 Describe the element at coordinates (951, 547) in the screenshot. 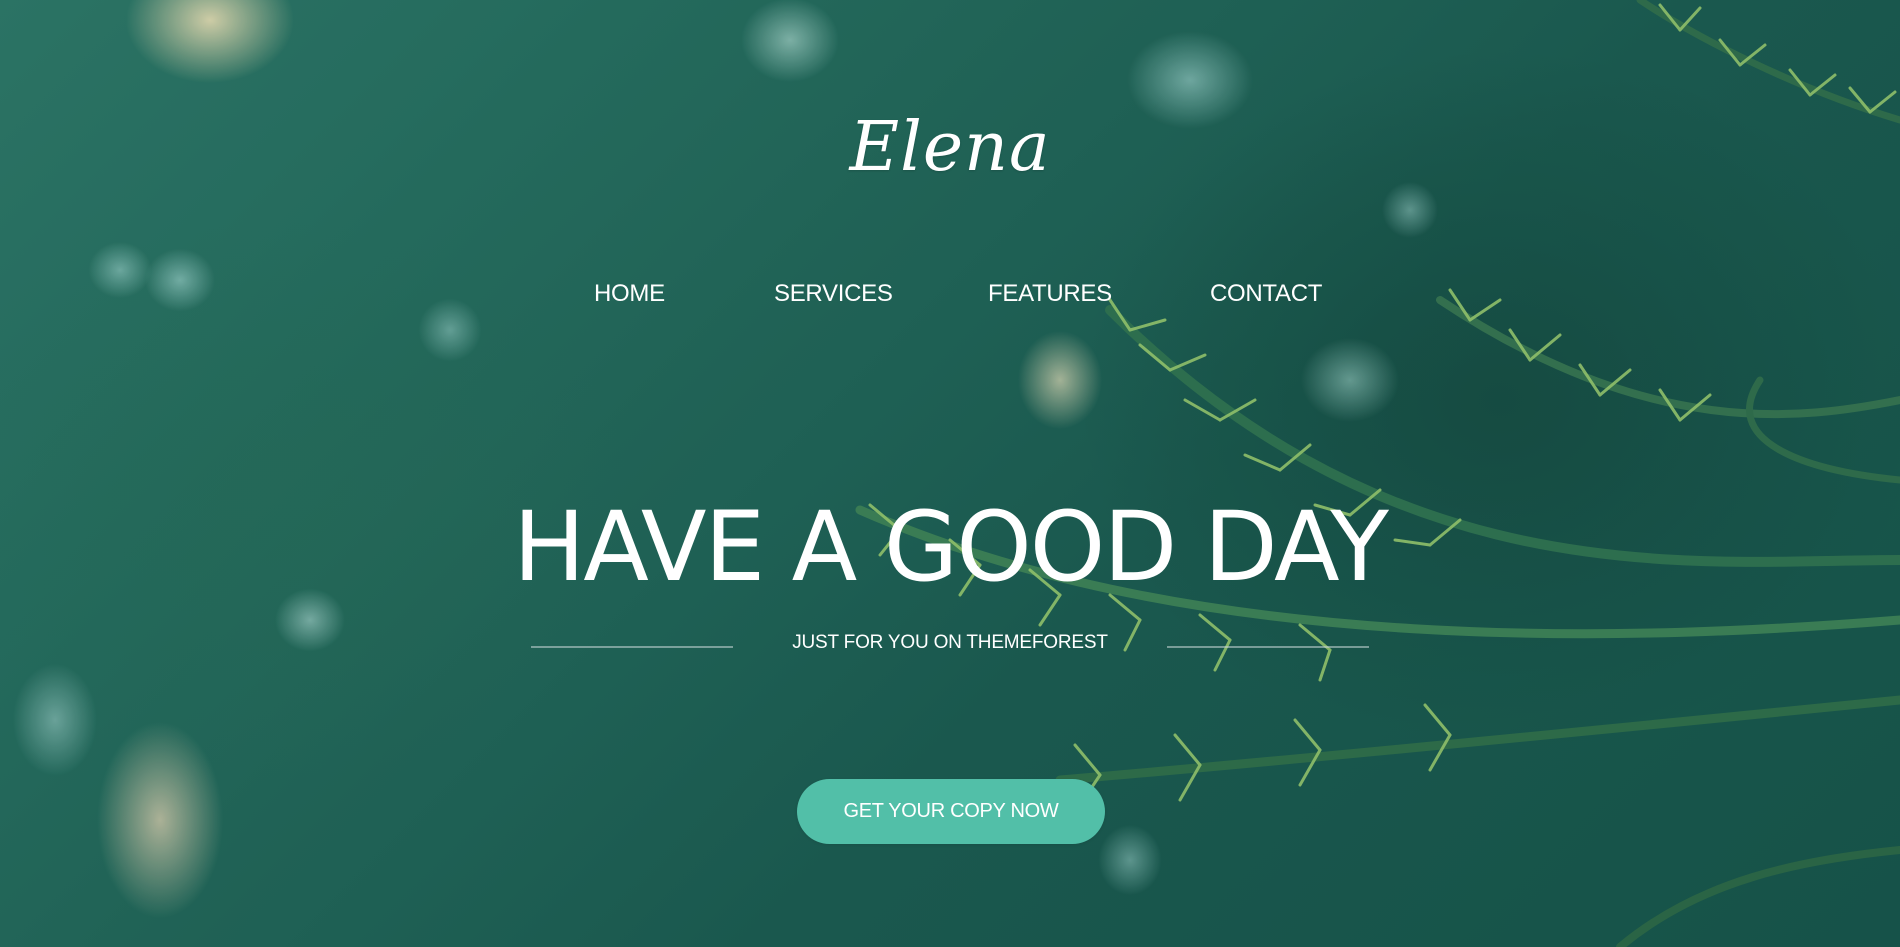

I see `hero-headline: HAVE A GOOD DAY` at that location.